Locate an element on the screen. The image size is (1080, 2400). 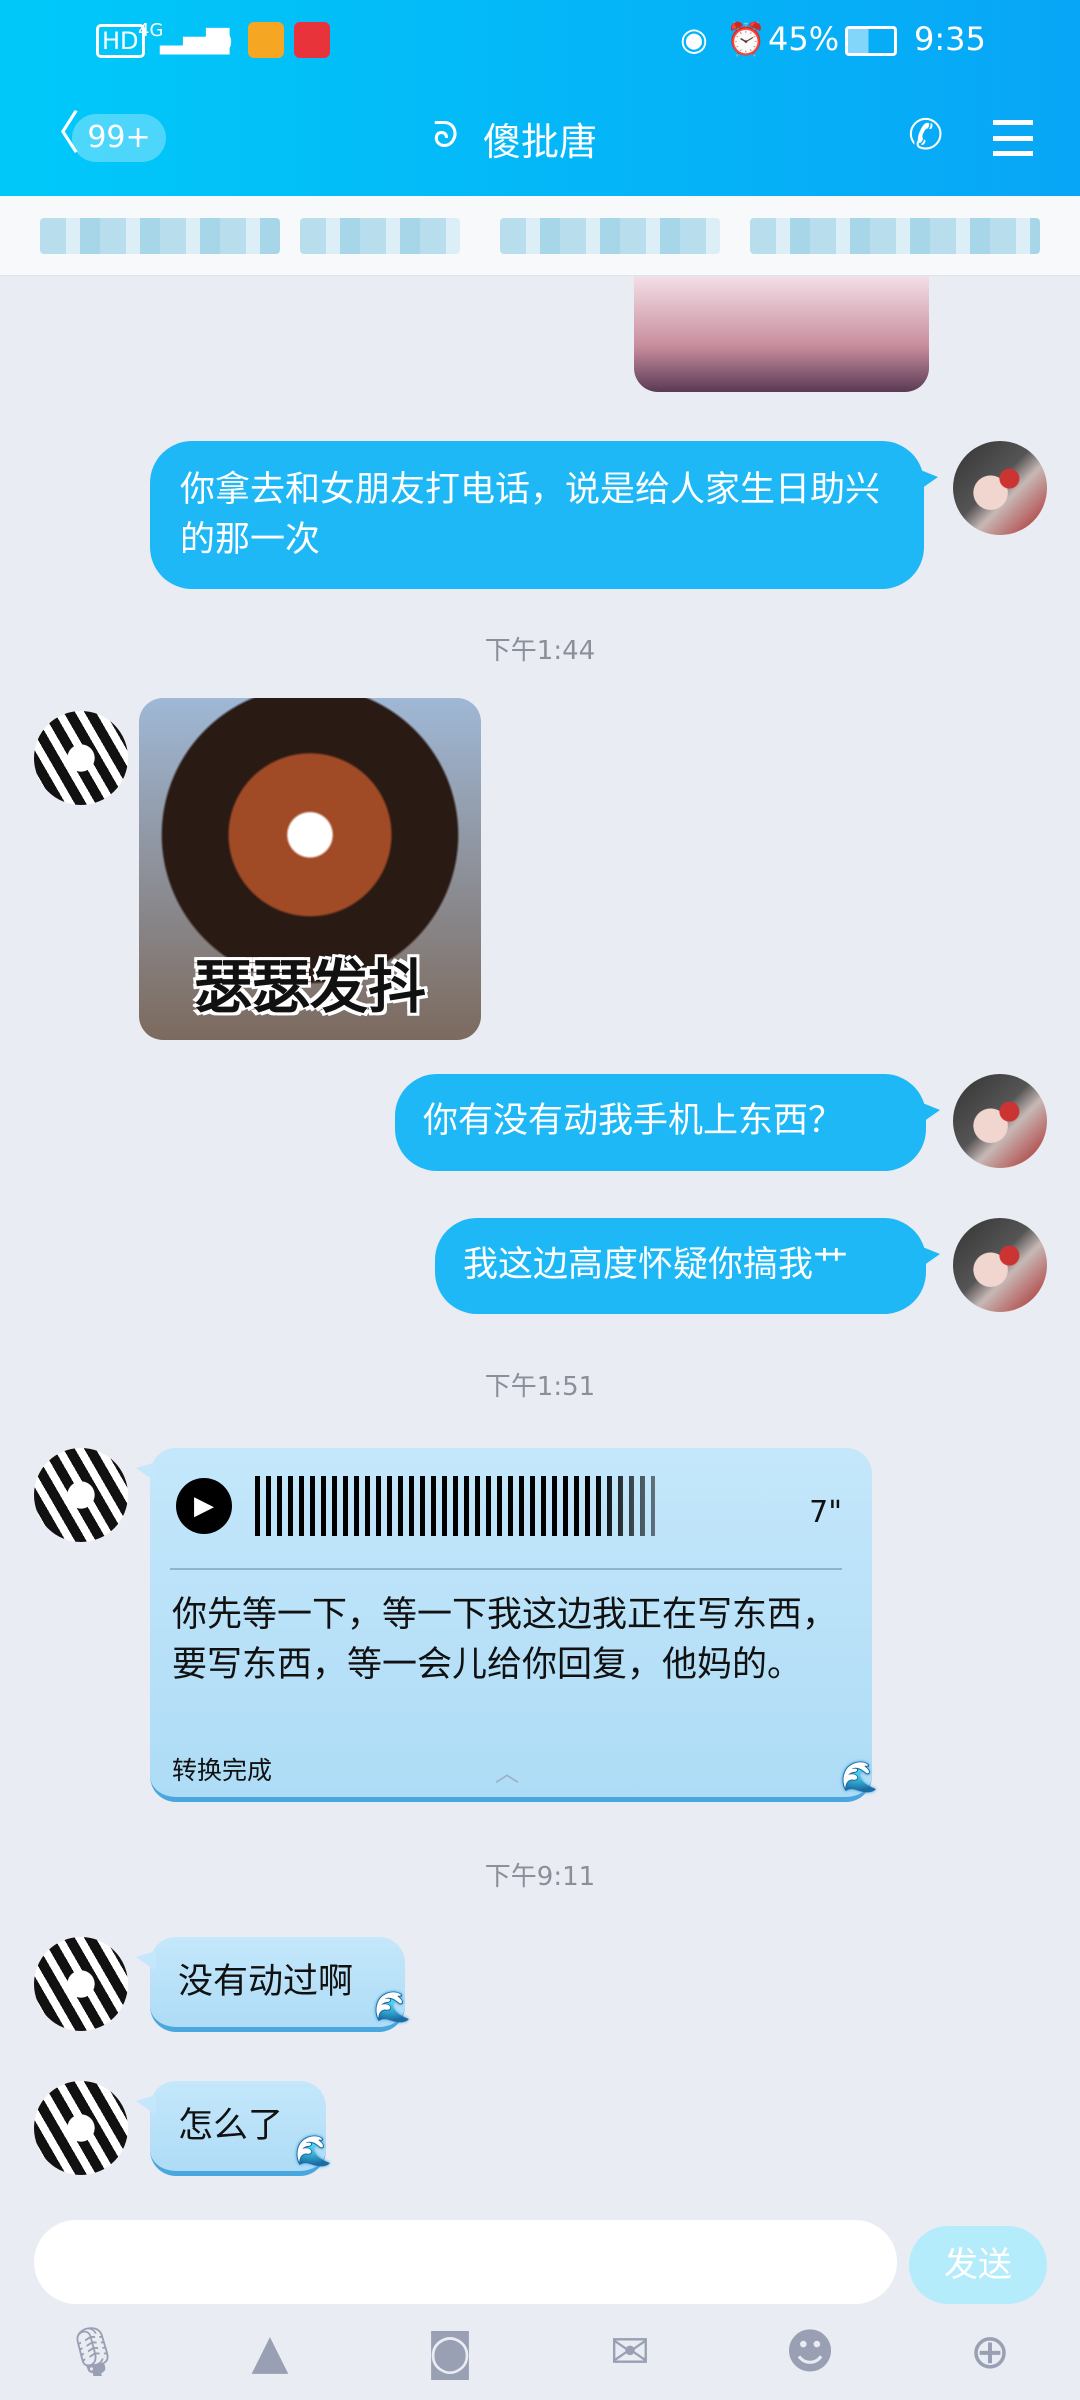
waveform is located at coordinates (455, 1506).